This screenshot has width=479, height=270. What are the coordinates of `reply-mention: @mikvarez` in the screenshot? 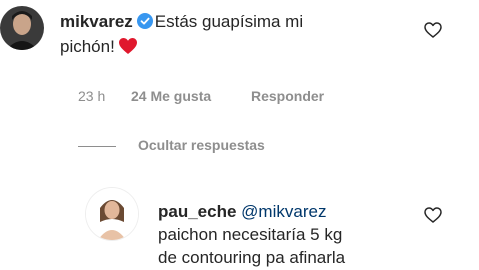 It's located at (283, 211).